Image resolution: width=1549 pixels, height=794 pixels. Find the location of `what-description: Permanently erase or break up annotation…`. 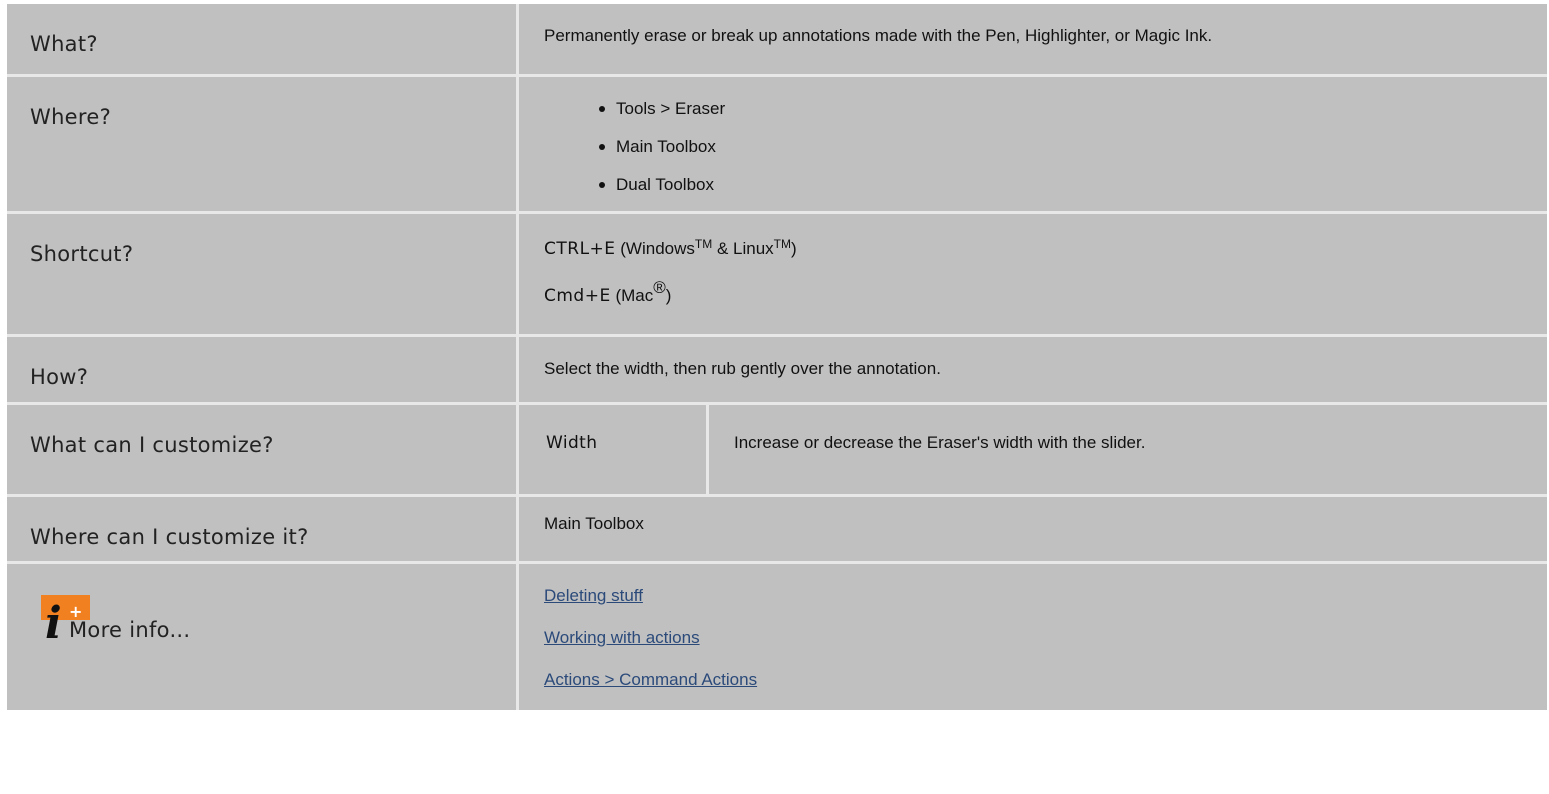

what-description: Permanently erase or break up annotation… is located at coordinates (878, 35).